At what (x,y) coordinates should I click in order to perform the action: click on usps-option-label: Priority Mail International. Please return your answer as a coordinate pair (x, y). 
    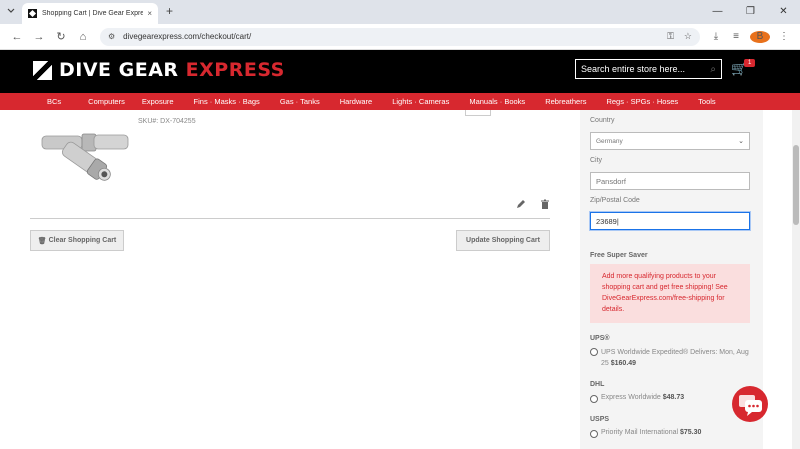
    Looking at the image, I should click on (640, 432).